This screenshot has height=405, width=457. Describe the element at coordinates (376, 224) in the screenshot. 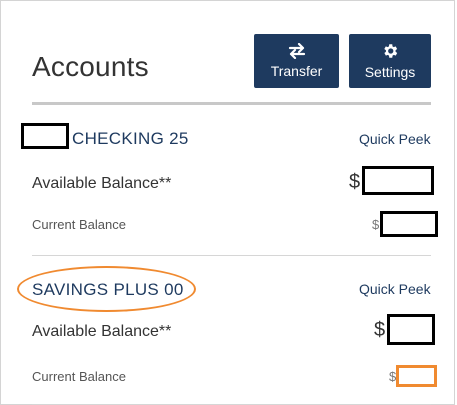

I see `current-currency-symbol: $` at that location.